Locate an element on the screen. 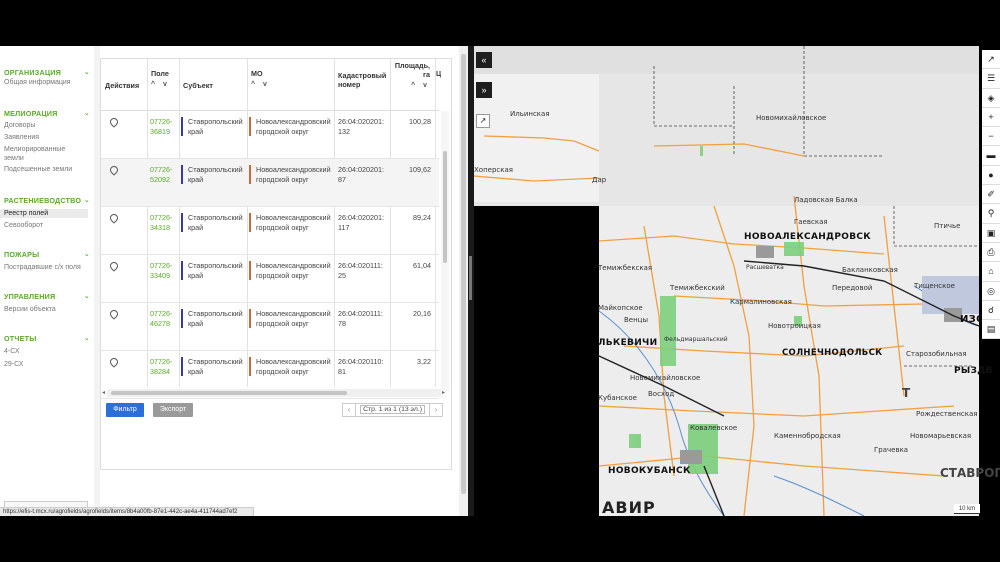 The image size is (1000, 562). column-header-mo: МО ^ v is located at coordinates (290, 85).